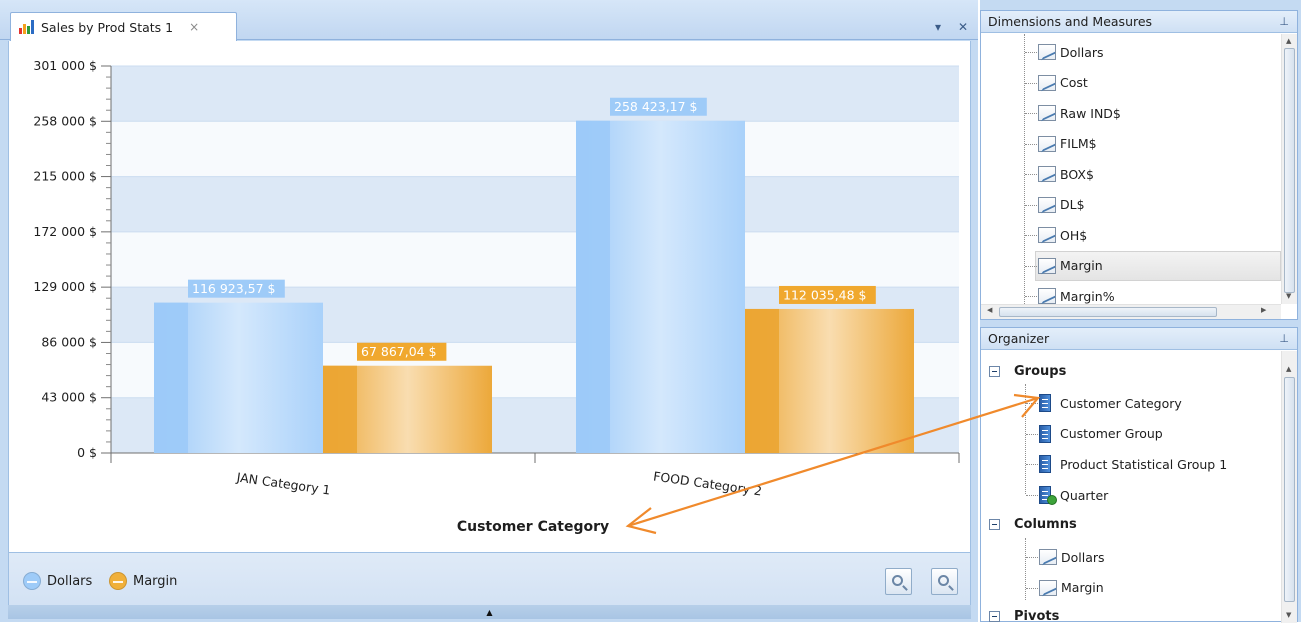 This screenshot has width=1301, height=623. What do you see at coordinates (1077, 174) in the screenshot?
I see `measure-label: BOX$` at bounding box center [1077, 174].